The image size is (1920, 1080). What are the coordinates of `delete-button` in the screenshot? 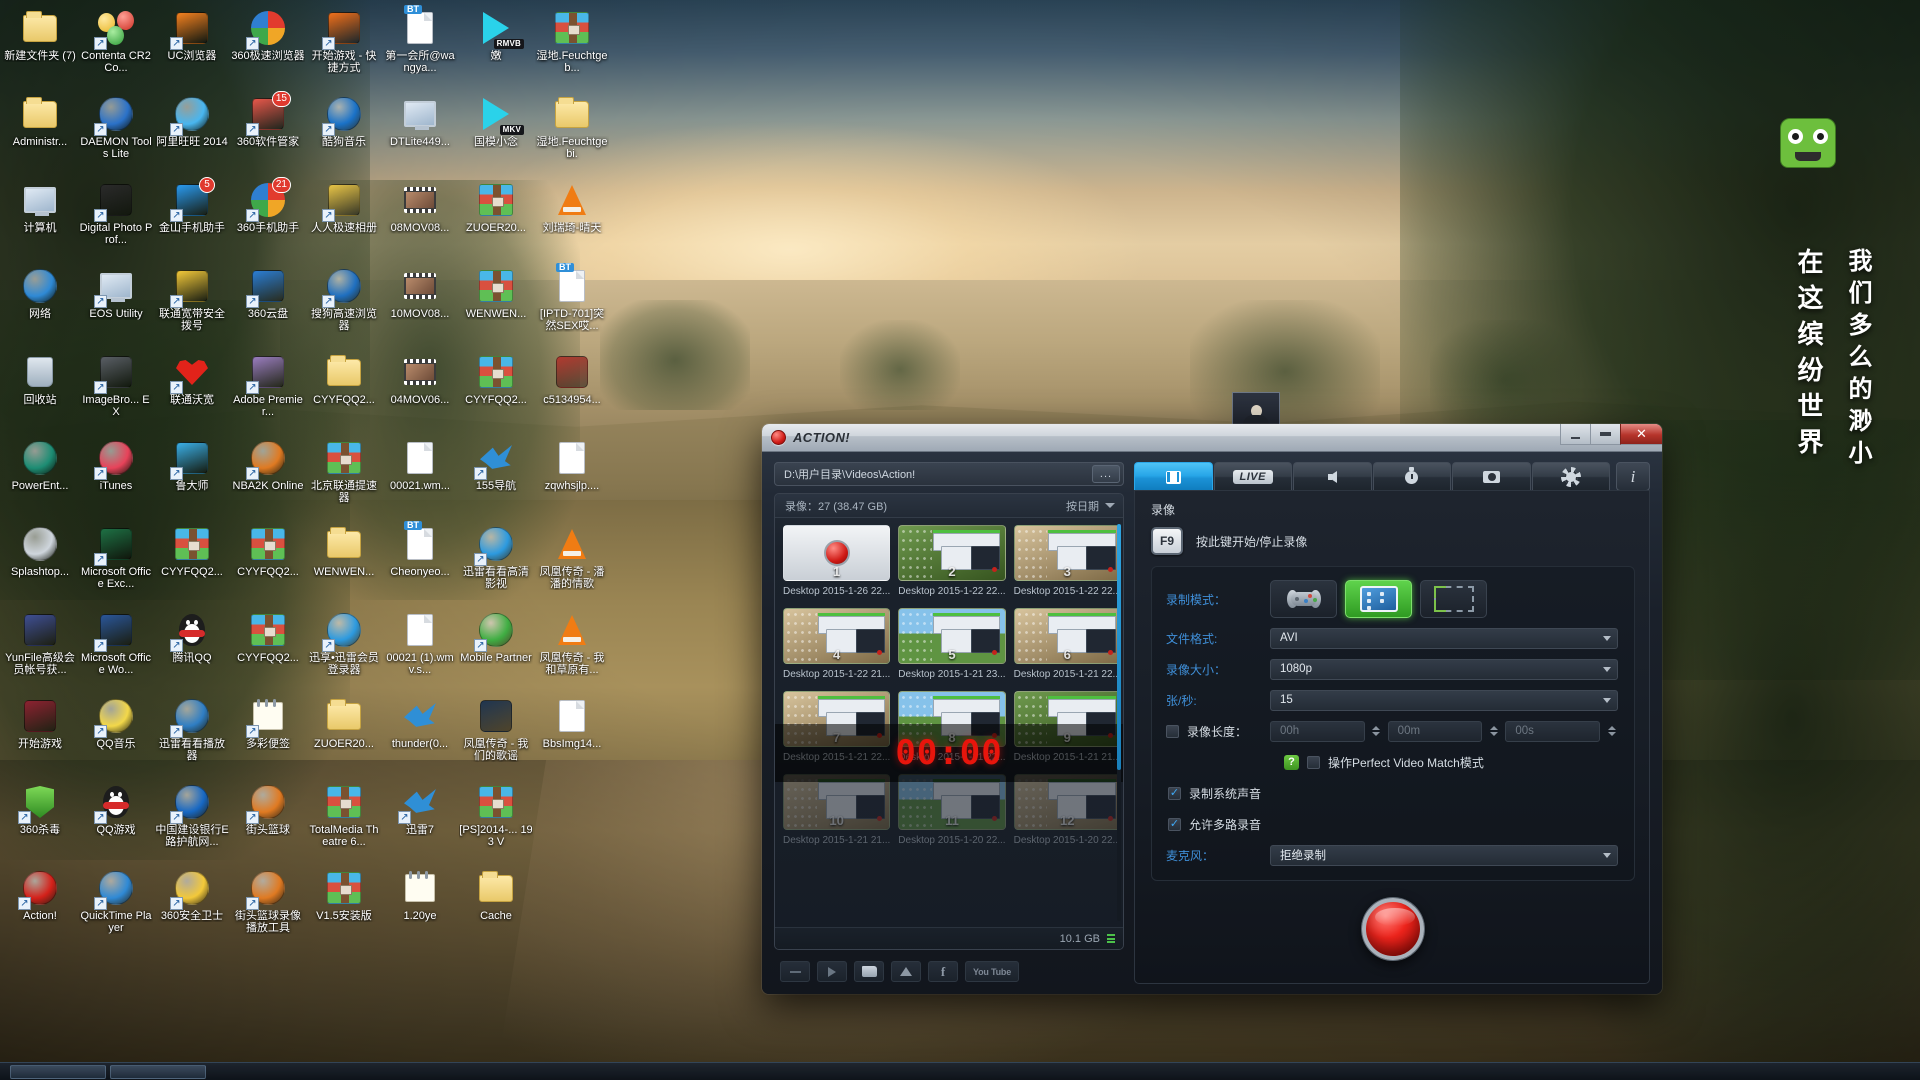 It's located at (795, 971).